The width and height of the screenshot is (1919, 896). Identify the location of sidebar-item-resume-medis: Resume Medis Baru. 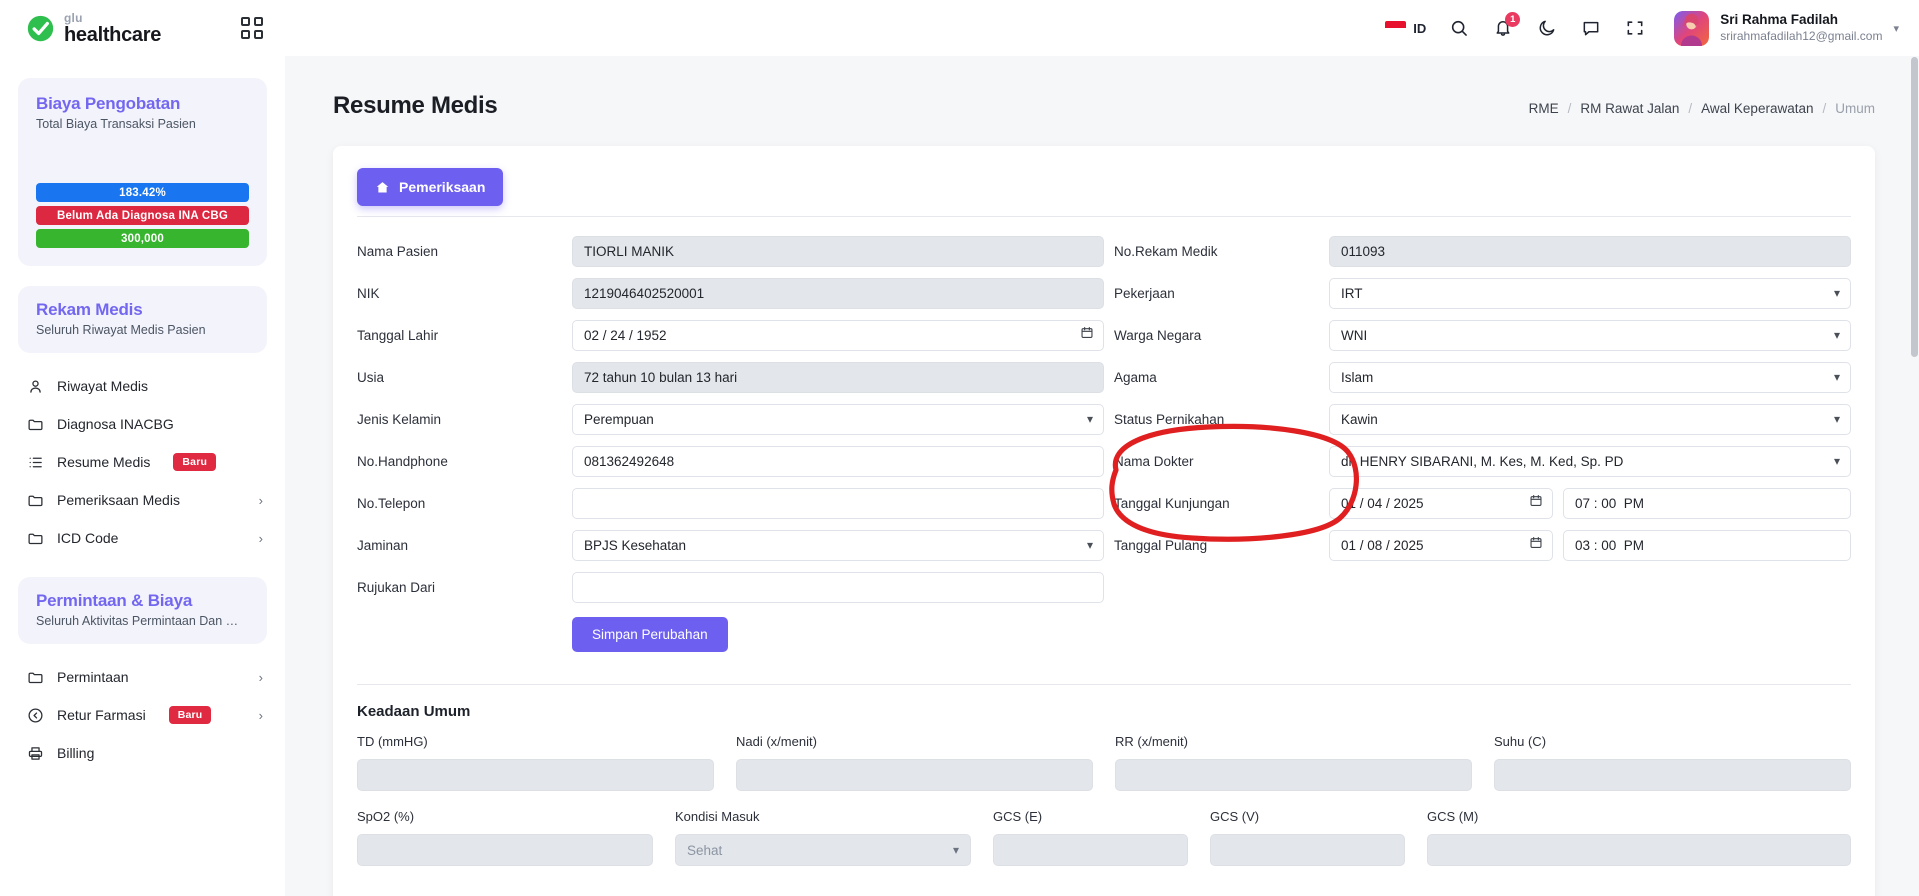
(142, 462).